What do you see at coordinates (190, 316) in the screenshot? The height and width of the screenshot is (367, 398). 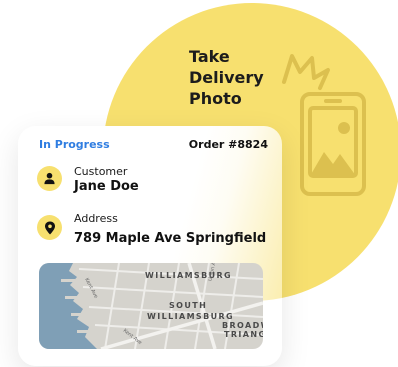 I see `map-label-south-williamsburg: WILLIAMSBURG` at bounding box center [190, 316].